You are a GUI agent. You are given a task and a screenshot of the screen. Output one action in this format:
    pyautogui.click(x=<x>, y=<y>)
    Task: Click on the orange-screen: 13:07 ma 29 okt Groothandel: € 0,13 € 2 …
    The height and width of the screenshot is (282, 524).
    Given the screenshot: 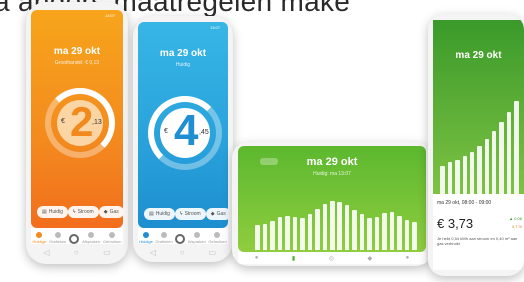 What is the action you would take?
    pyautogui.click(x=77, y=119)
    